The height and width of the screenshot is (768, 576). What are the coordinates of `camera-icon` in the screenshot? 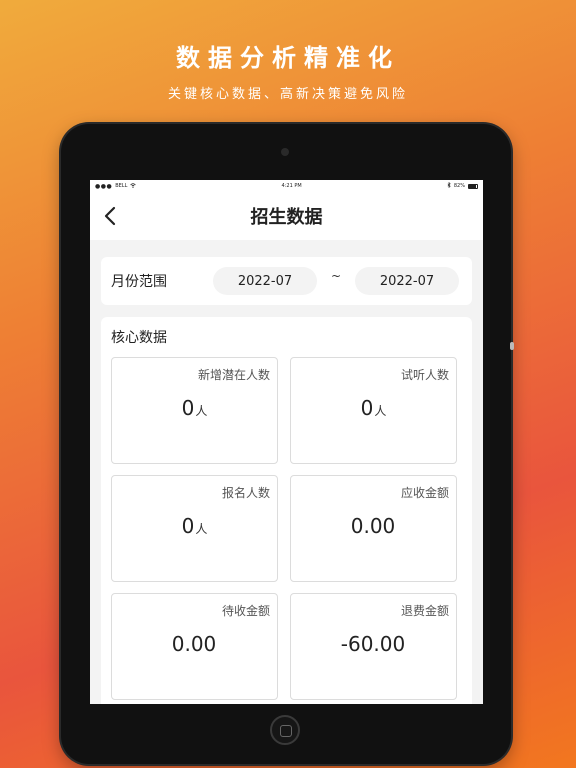 It's located at (285, 152).